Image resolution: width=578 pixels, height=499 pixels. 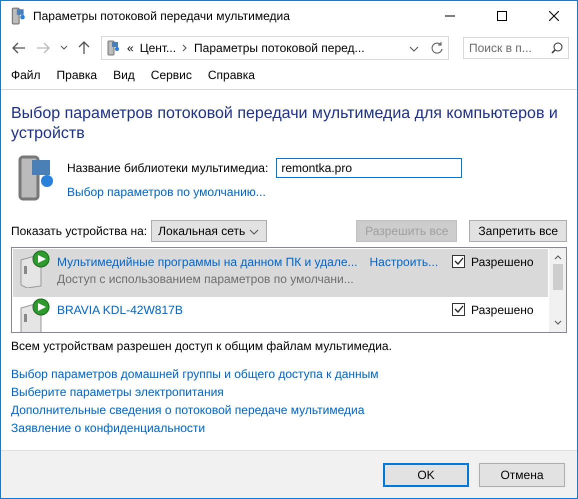 I want to click on scrollbar, so click(x=557, y=290).